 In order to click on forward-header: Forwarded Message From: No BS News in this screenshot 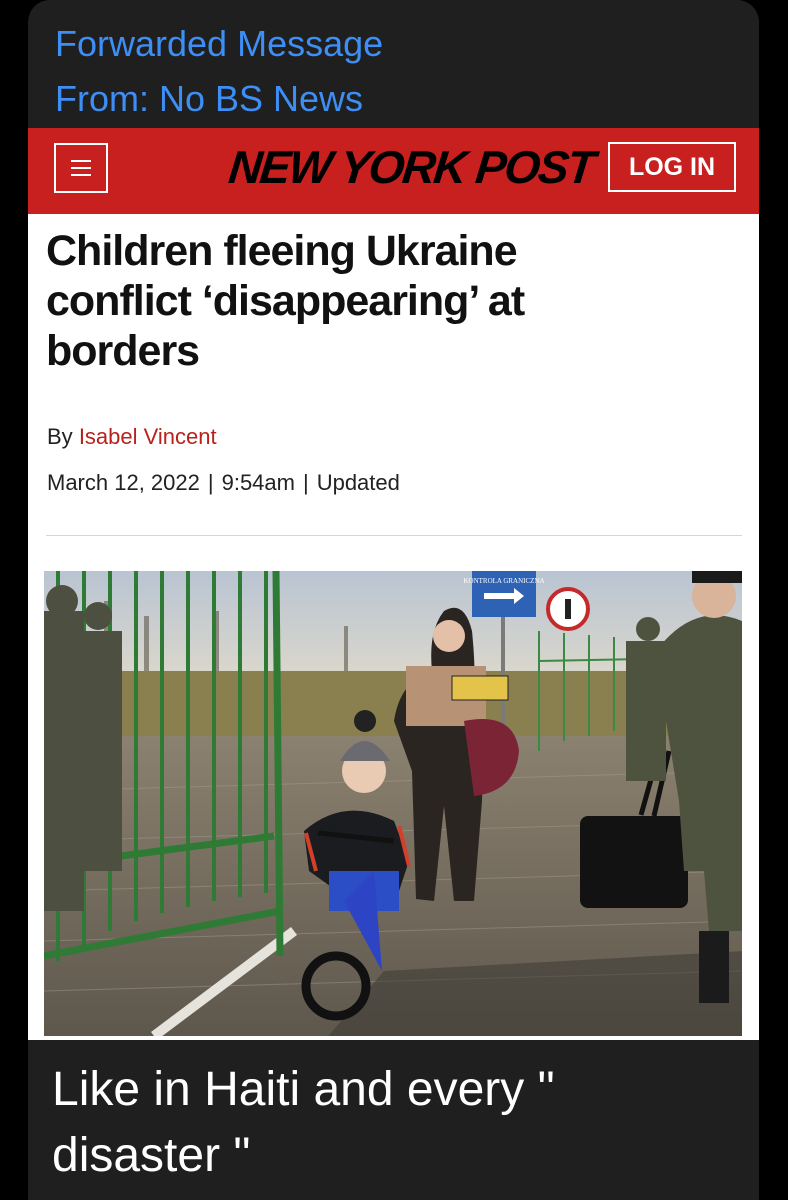, I will do `click(219, 71)`.